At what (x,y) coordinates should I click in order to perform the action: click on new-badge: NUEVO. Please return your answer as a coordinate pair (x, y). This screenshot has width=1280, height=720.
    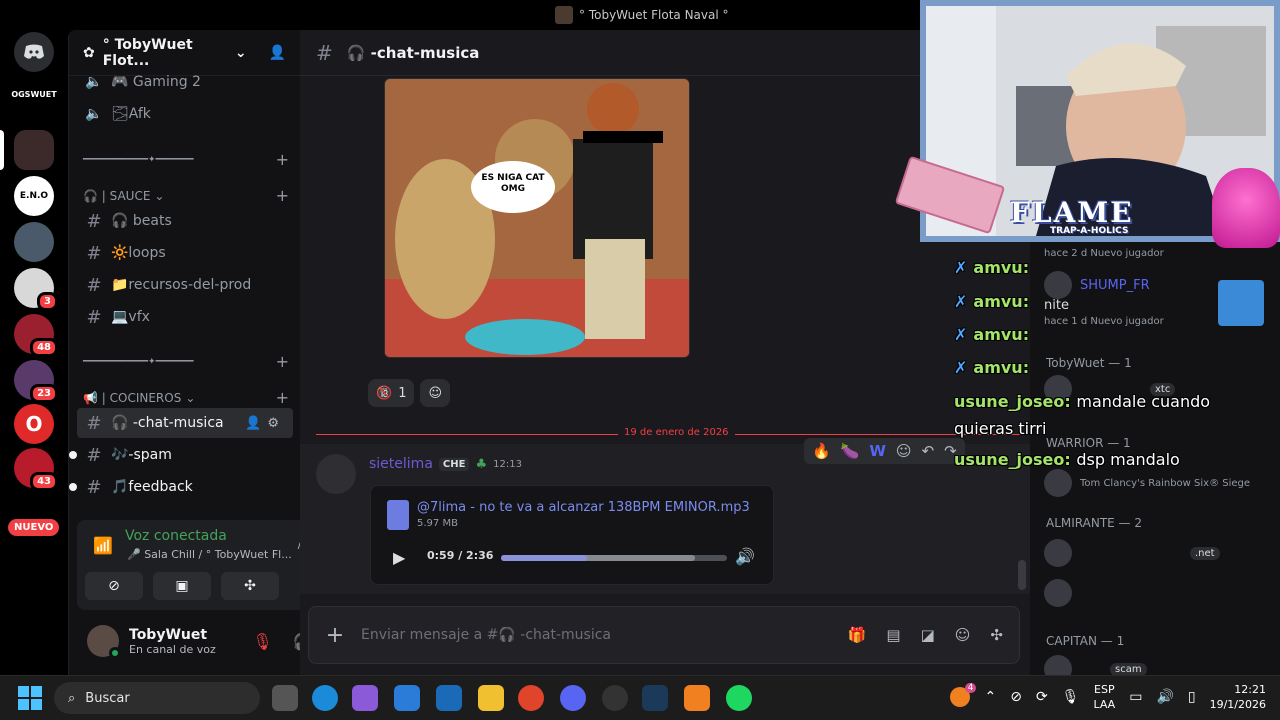
    Looking at the image, I should click on (34, 527).